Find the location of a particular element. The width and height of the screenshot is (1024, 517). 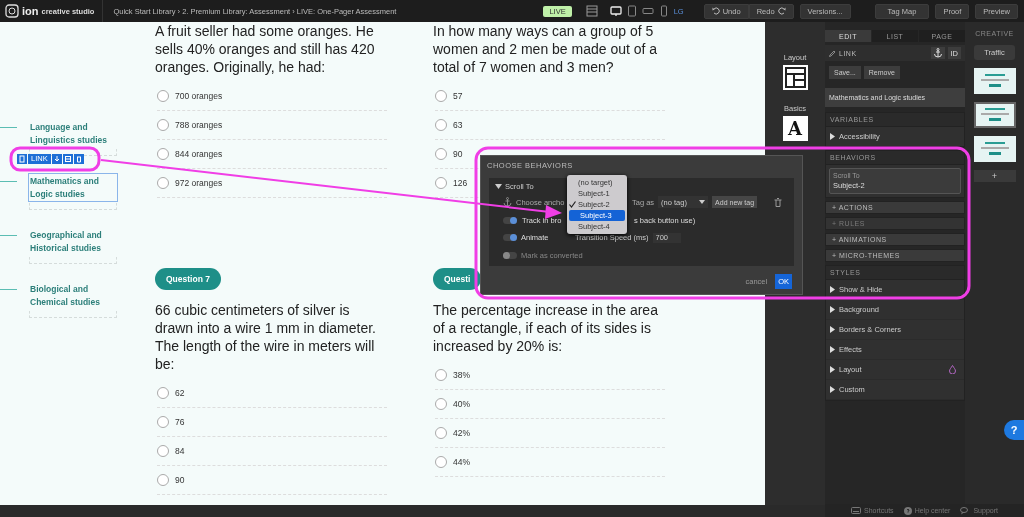

answer-option: 126 is located at coordinates (460, 183).